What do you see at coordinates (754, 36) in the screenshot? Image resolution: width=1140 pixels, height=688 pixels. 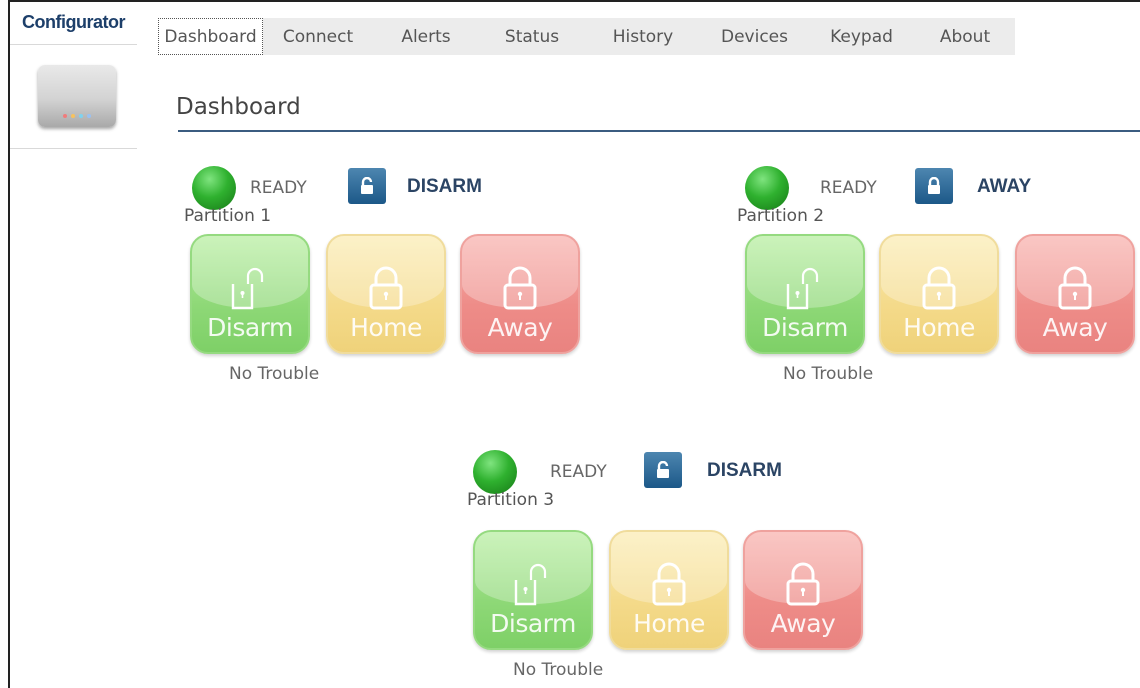 I see `tab-devices: Devices` at bounding box center [754, 36].